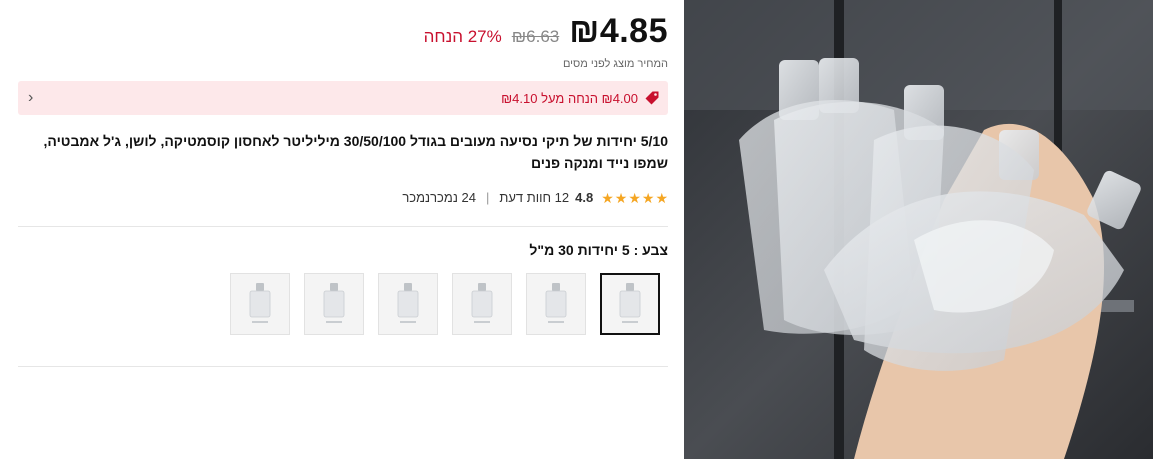  Describe the element at coordinates (615, 64) in the screenshot. I see `tax-note: המחיר מוצג לפני מסים` at that location.